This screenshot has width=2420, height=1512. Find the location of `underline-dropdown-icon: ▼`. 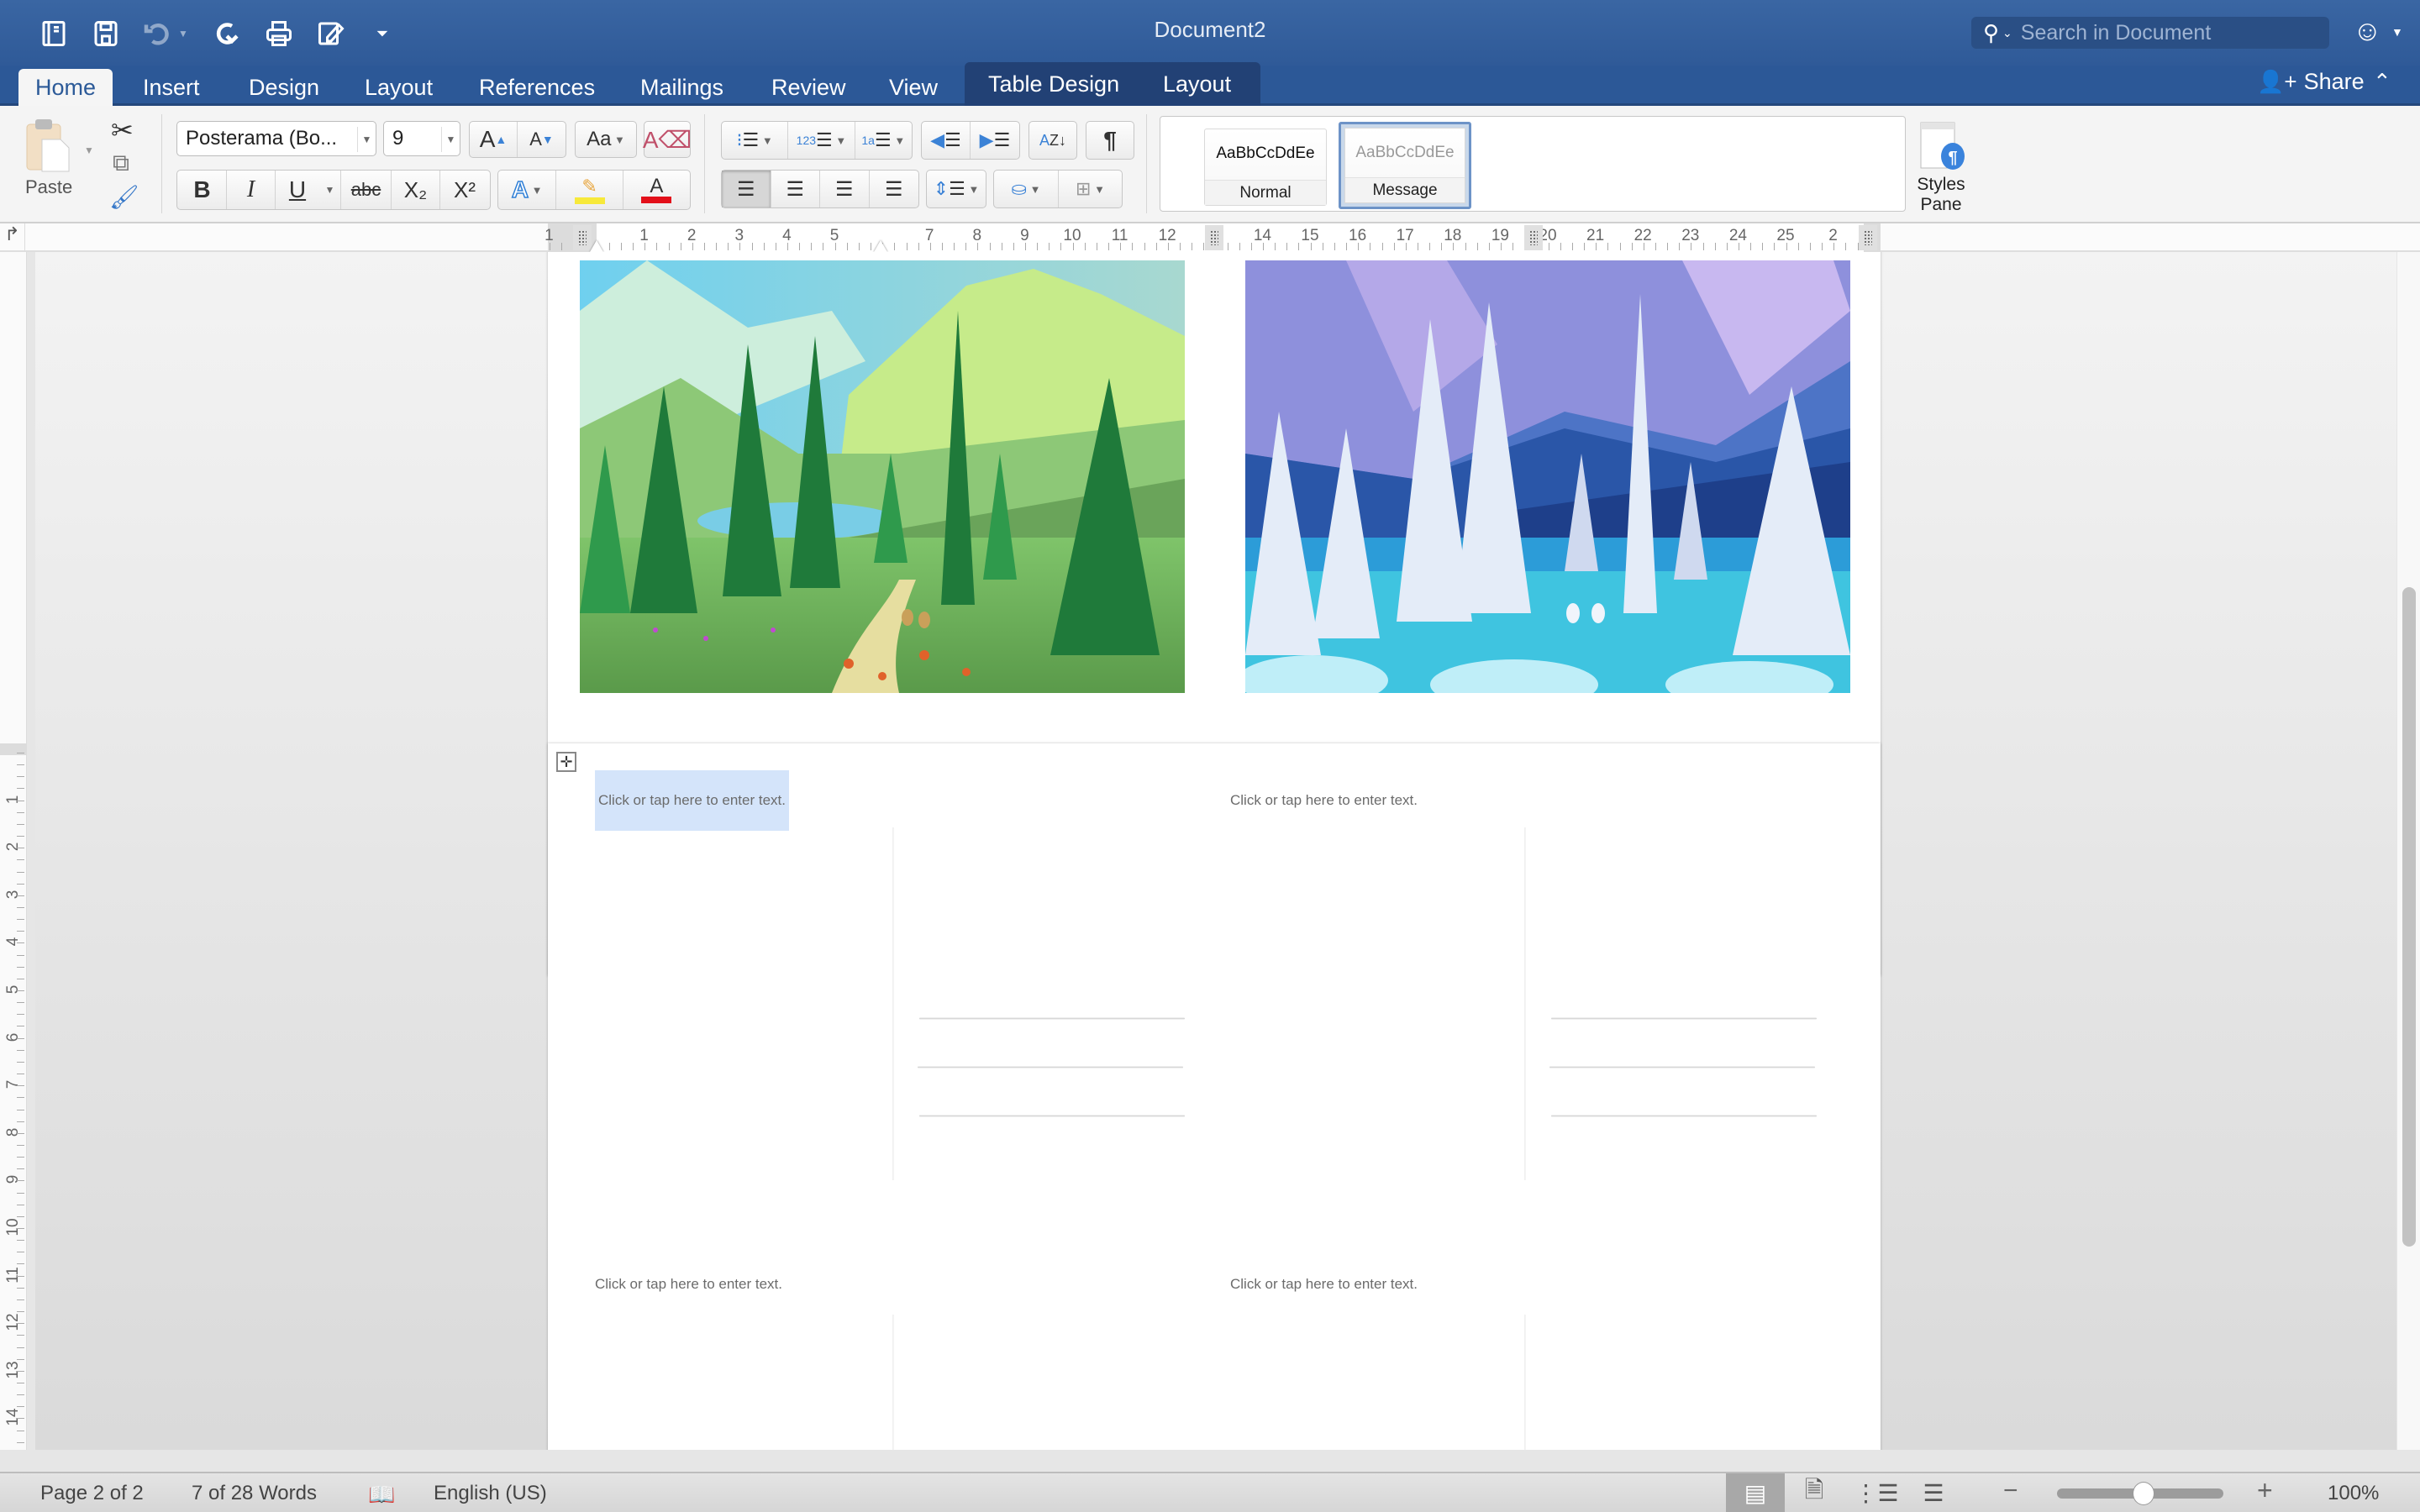

underline-dropdown-icon: ▼ is located at coordinates (330, 190).